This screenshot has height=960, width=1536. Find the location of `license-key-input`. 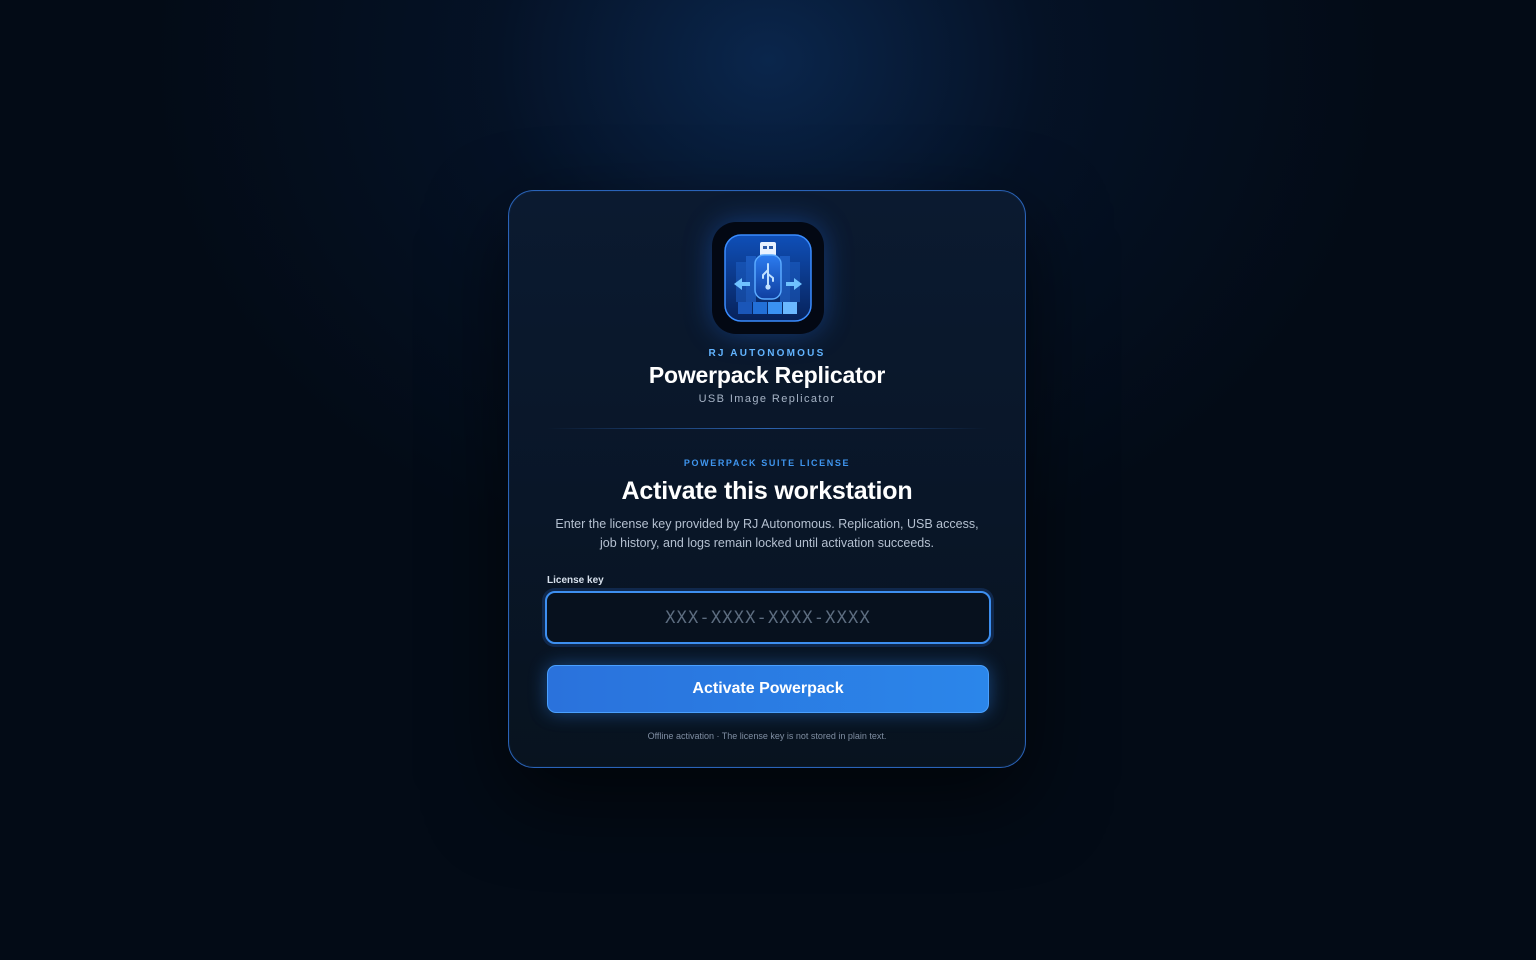

license-key-input is located at coordinates (768, 617).